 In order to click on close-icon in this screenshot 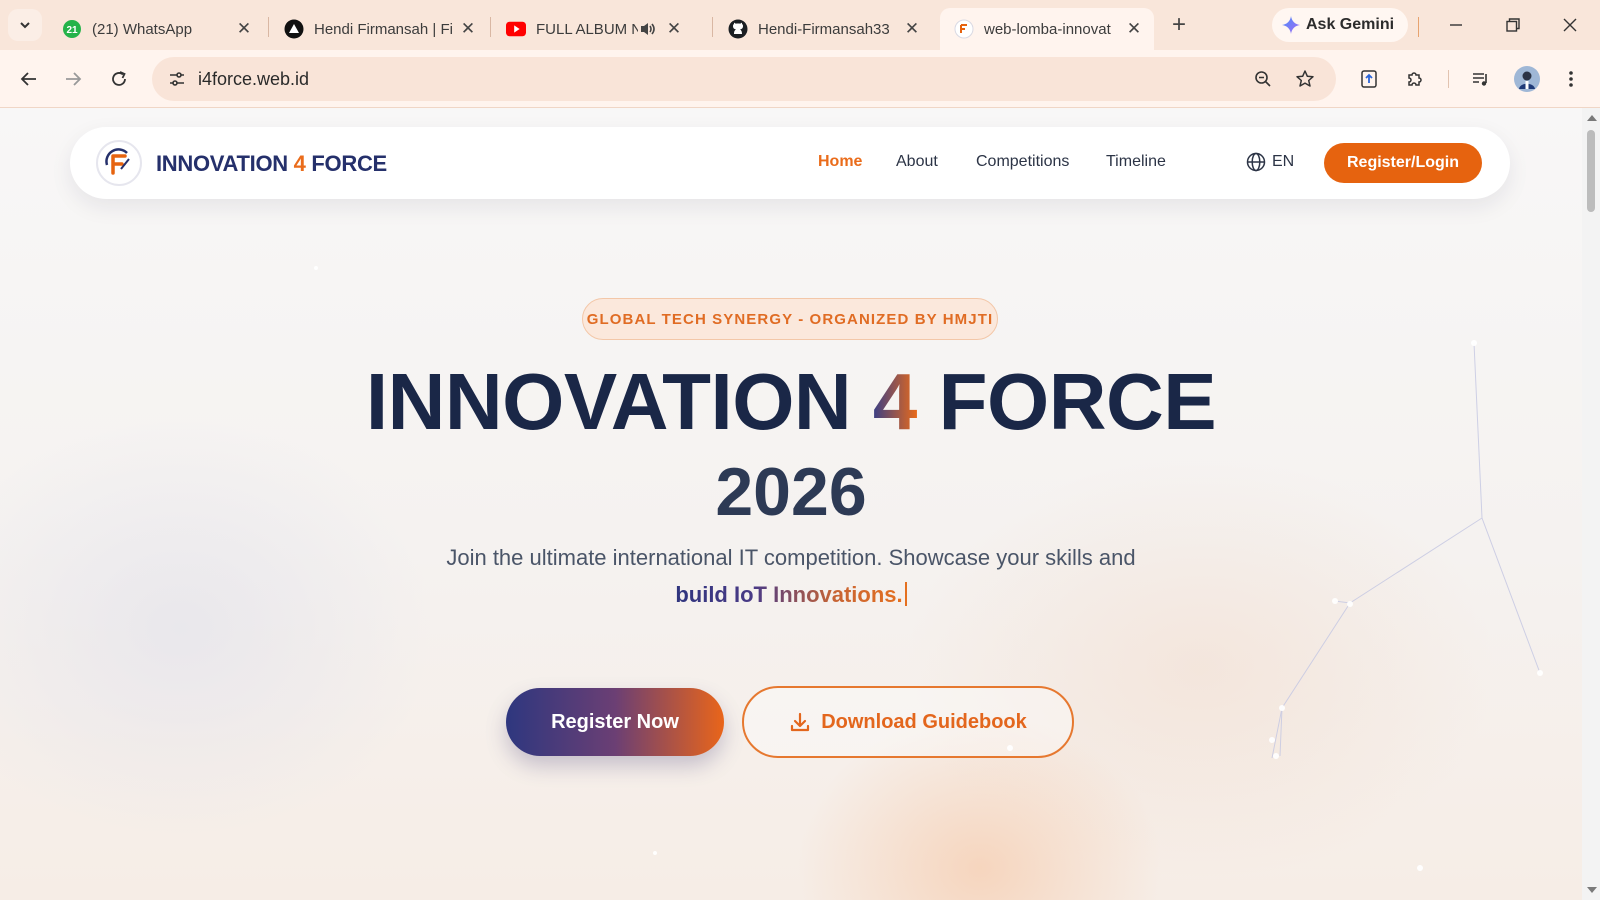, I will do `click(1570, 25)`.